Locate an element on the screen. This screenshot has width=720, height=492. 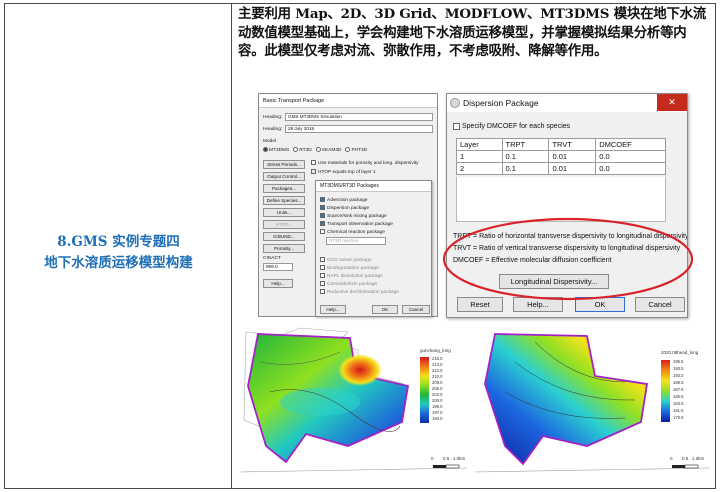
col-trvt: TRVT is located at coordinates (572, 144).